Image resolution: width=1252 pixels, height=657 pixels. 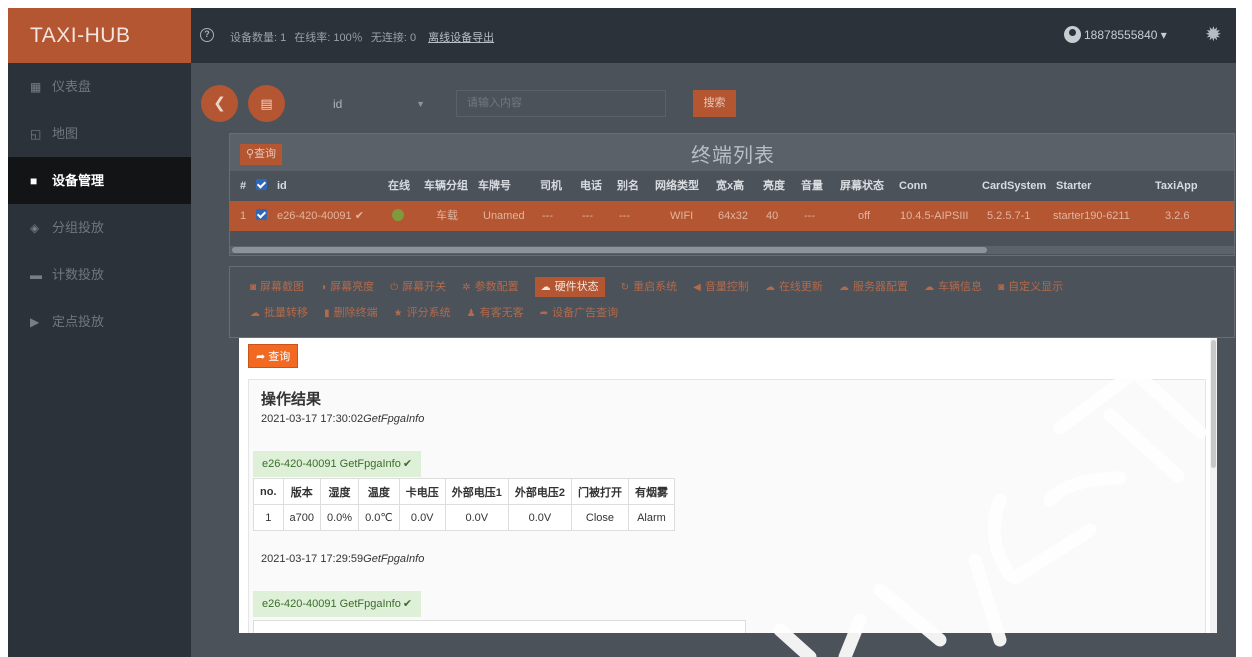 I want to click on column-header-resolution: 宽x高, so click(x=730, y=186).